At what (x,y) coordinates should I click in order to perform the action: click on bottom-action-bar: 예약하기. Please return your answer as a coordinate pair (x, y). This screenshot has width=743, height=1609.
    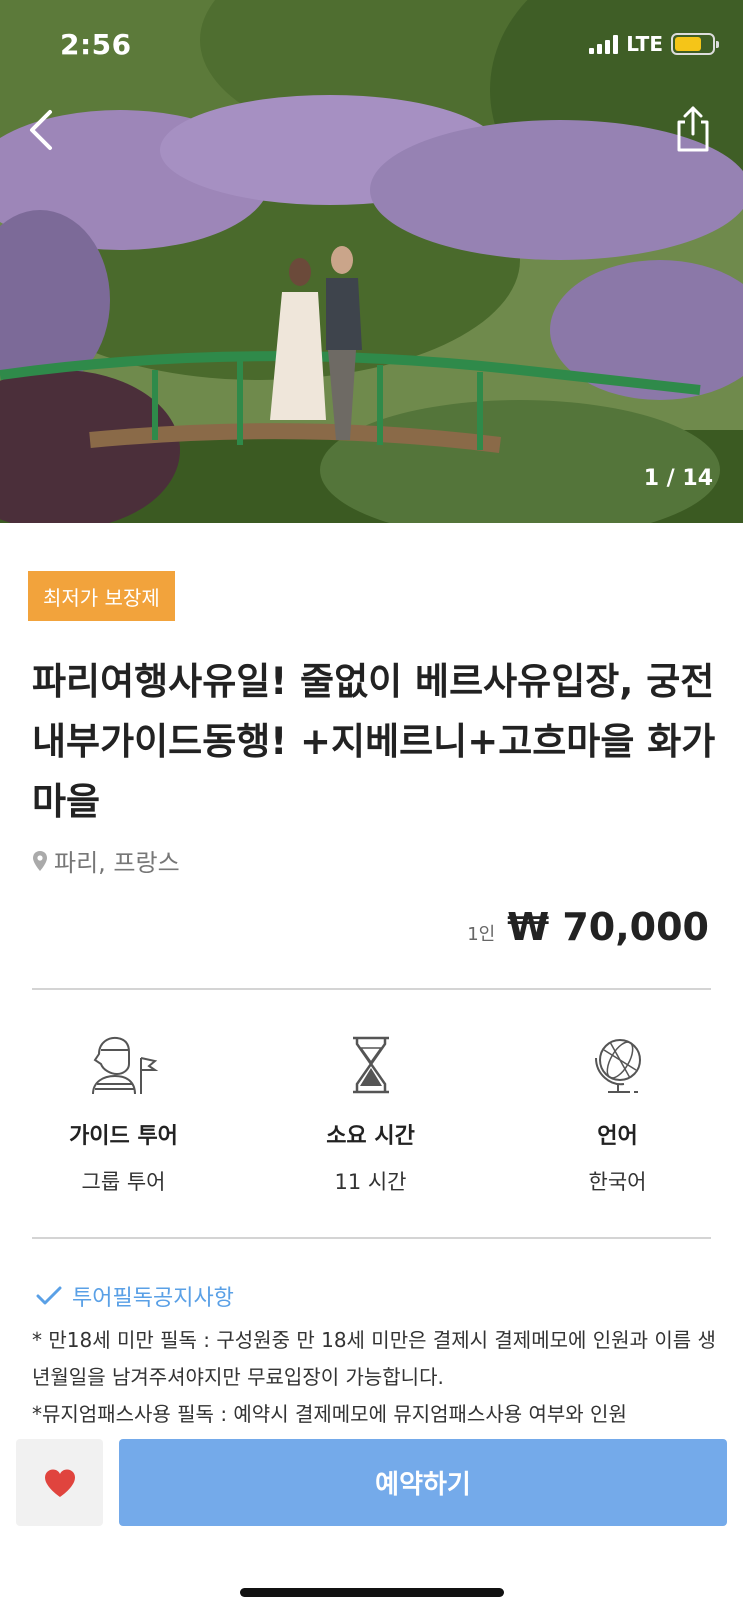
    Looking at the image, I should click on (371, 1517).